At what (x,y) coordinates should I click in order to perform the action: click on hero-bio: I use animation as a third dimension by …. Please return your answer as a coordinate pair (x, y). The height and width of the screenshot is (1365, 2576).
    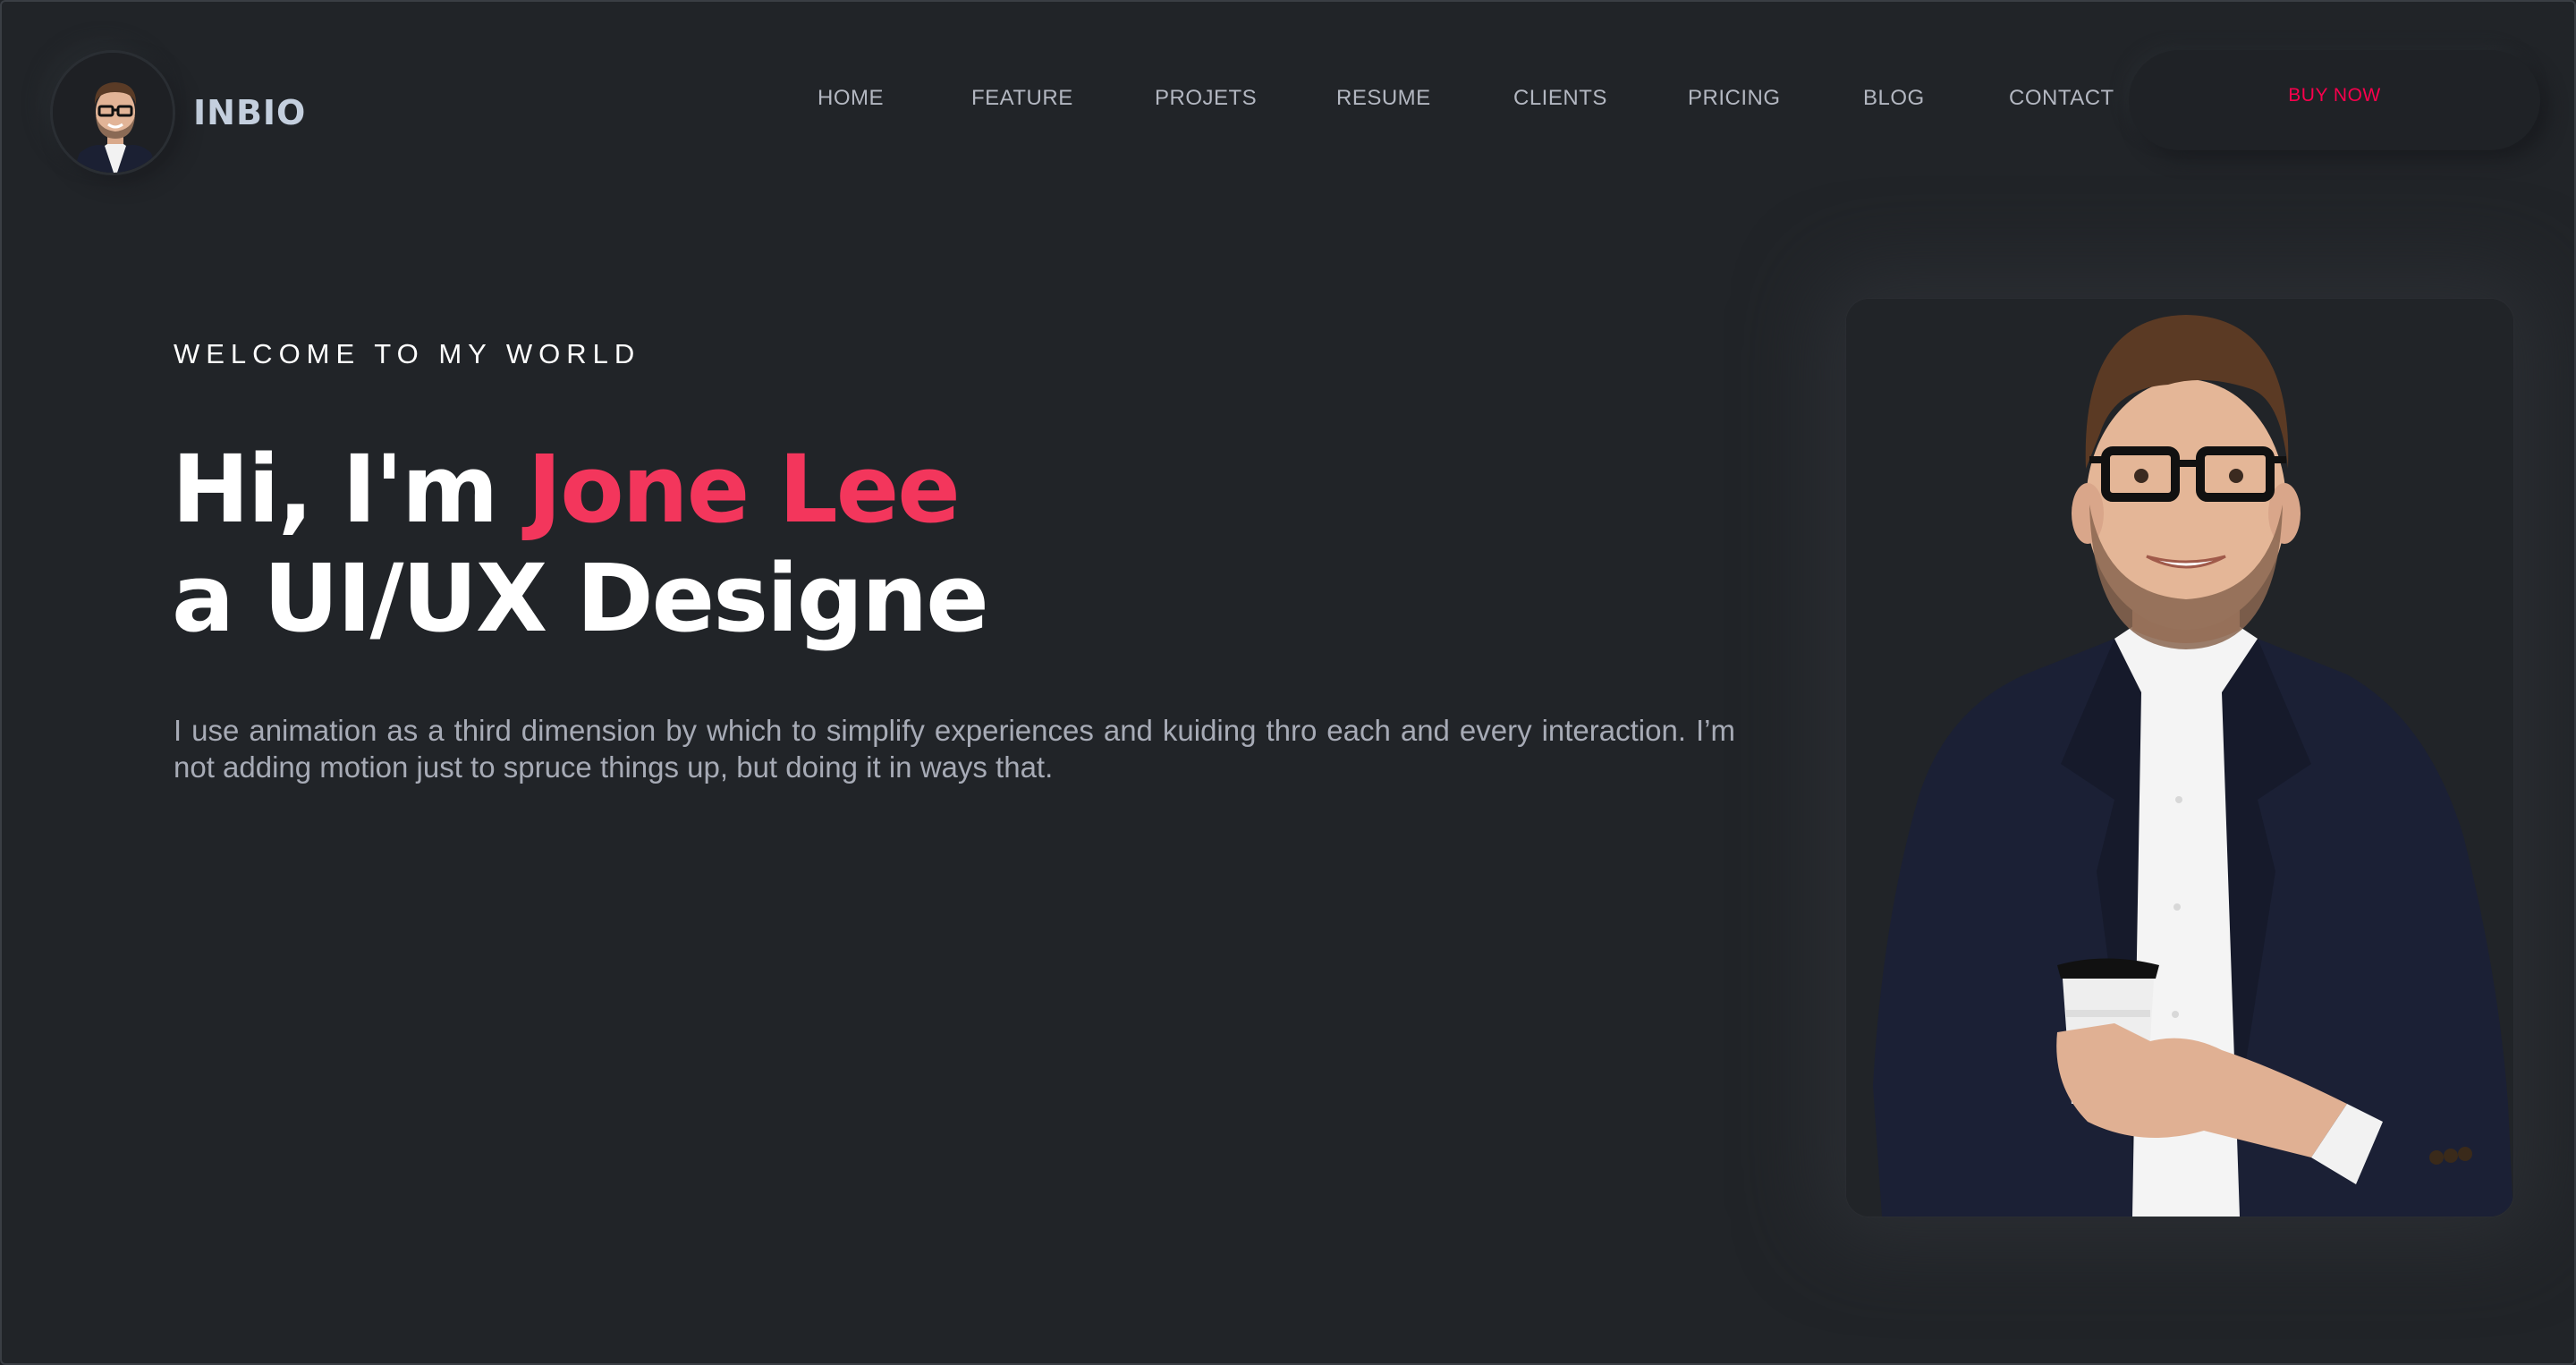
    Looking at the image, I should click on (954, 749).